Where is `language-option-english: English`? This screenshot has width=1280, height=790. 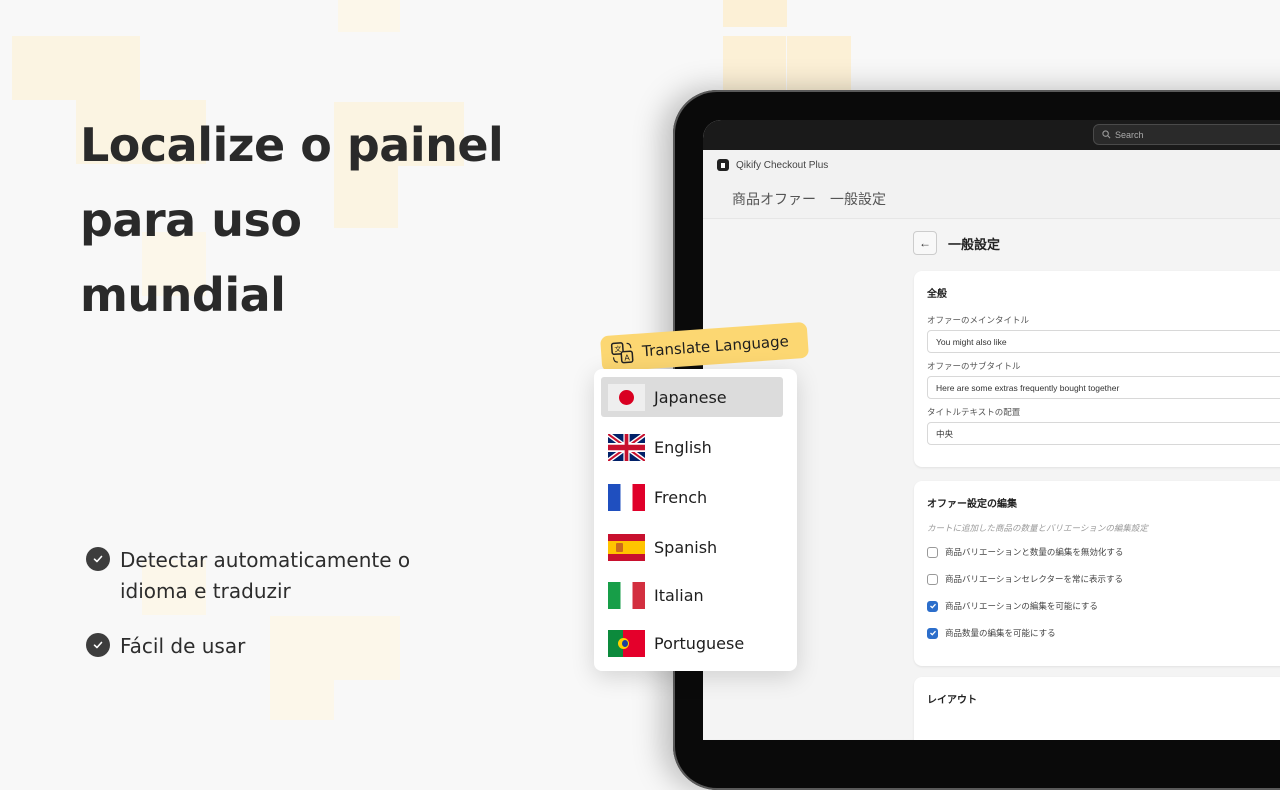 language-option-english: English is located at coordinates (692, 447).